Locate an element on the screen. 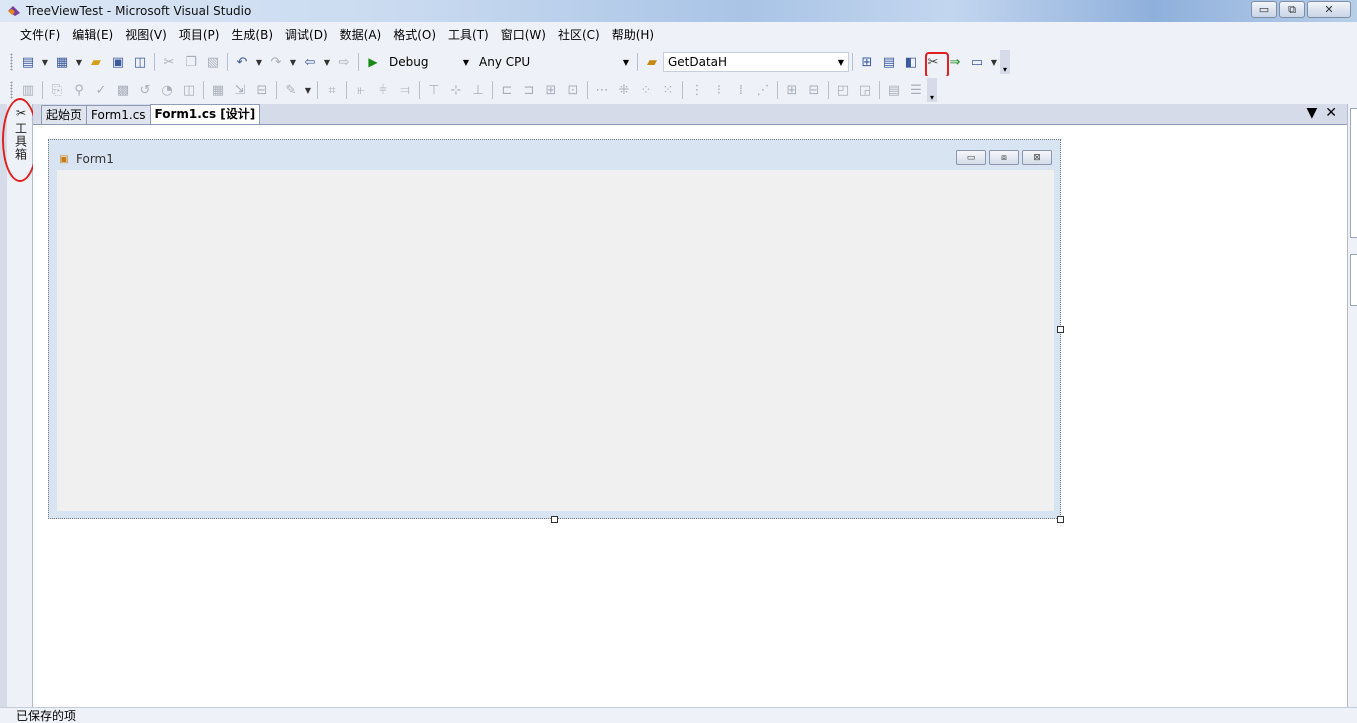 Image resolution: width=1357 pixels, height=723 pixels. undo-icon: ↶ is located at coordinates (242, 62).